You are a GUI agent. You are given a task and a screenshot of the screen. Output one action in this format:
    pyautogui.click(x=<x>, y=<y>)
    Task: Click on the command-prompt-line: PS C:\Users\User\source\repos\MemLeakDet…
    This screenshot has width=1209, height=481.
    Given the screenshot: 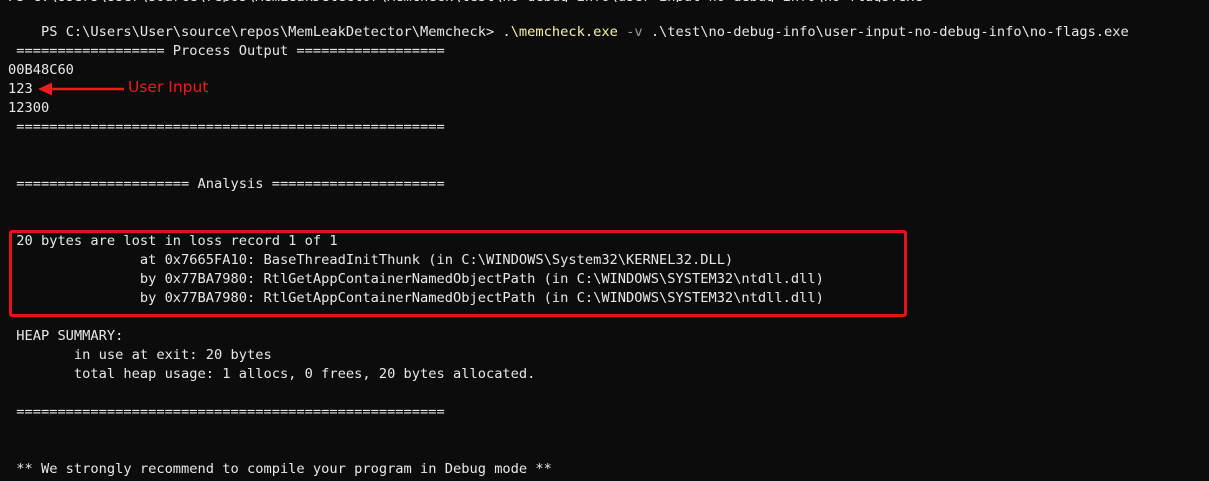 What is the action you would take?
    pyautogui.click(x=568, y=22)
    